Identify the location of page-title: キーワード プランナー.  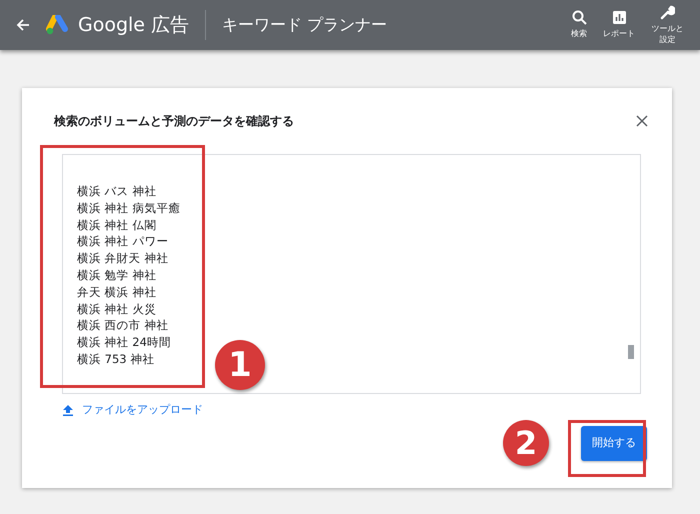
(305, 25).